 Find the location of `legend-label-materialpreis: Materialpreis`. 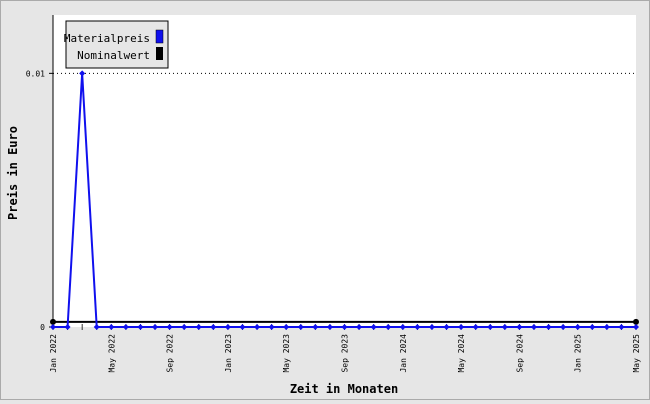

legend-label-materialpreis: Materialpreis is located at coordinates (107, 38).